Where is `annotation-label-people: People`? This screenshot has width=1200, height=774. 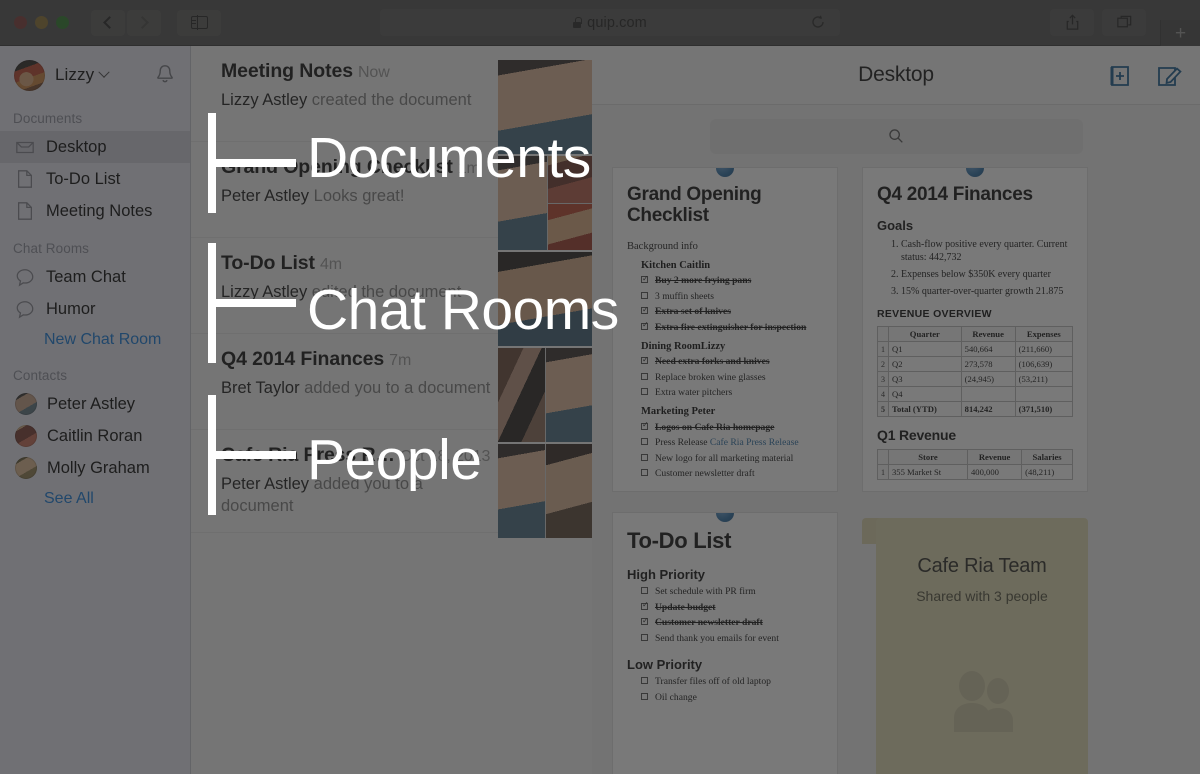
annotation-label-people: People is located at coordinates (394, 460).